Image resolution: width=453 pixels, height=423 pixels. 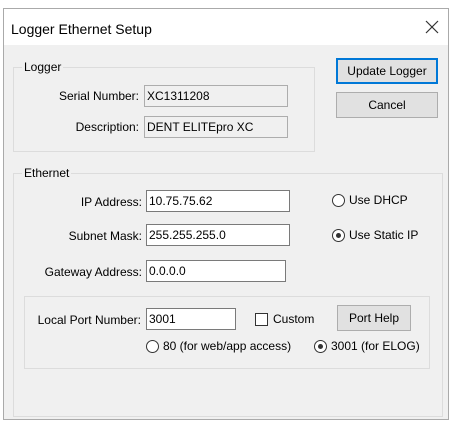 What do you see at coordinates (191, 319) in the screenshot?
I see `local-port-number-input` at bounding box center [191, 319].